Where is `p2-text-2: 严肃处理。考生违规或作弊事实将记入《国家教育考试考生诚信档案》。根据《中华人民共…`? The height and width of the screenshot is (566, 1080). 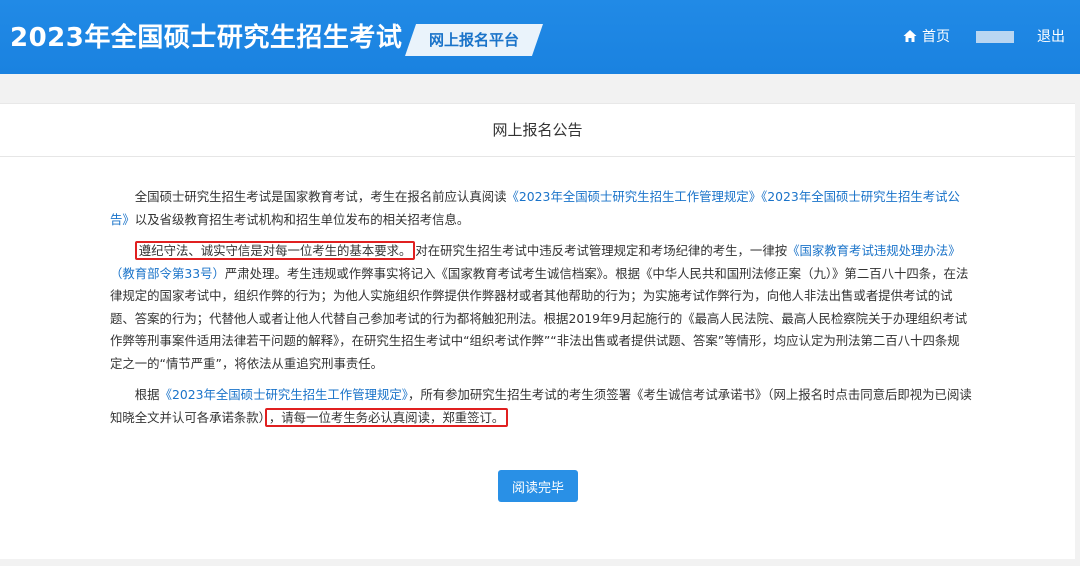 p2-text-2: 严肃处理。考生违规或作弊事实将记入《国家教育考试考生诚信档案》。根据《中华人民共… is located at coordinates (539, 318).